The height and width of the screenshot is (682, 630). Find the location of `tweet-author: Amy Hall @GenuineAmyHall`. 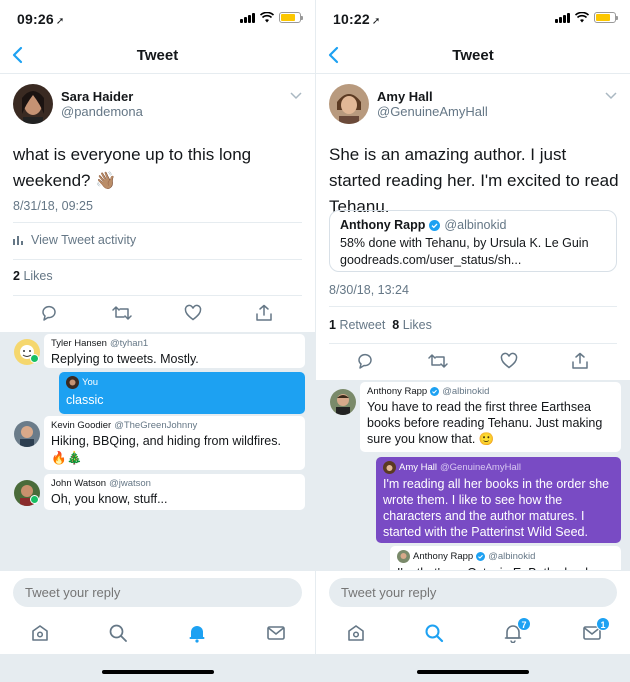

tweet-author: Amy Hall @GenuineAmyHall is located at coordinates (473, 105).